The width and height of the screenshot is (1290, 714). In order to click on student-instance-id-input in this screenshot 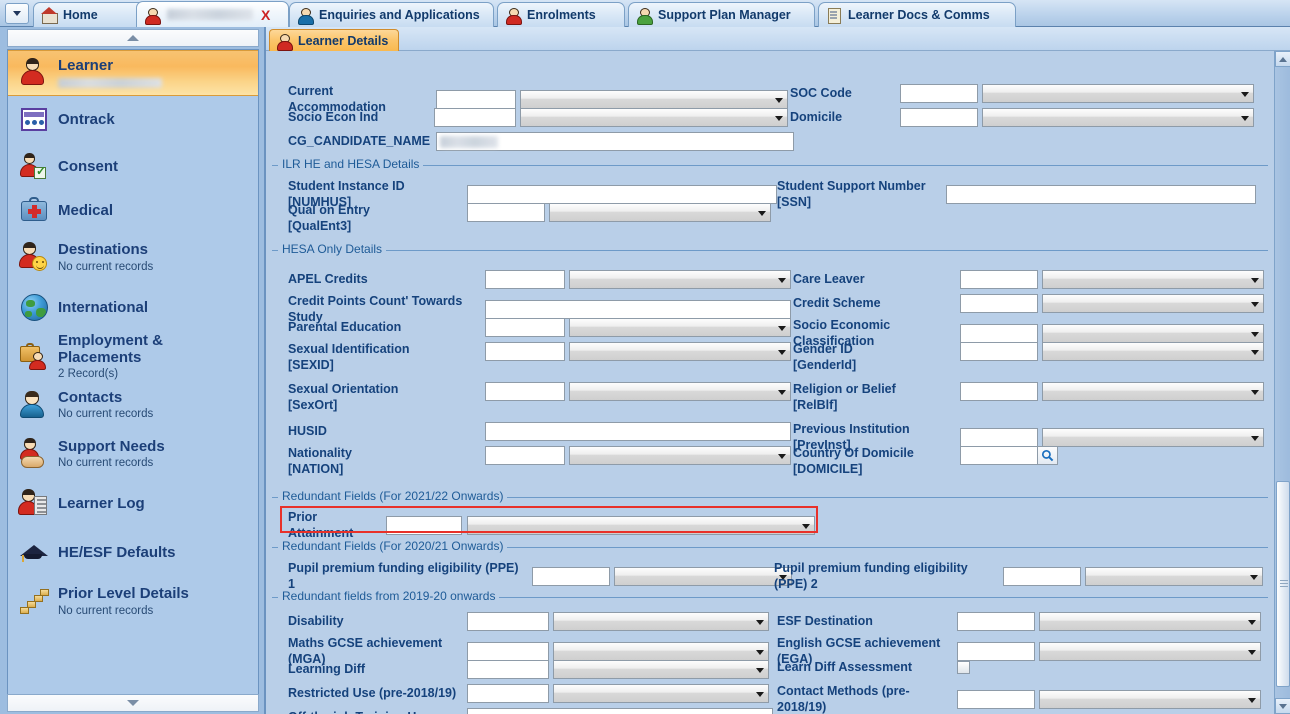, I will do `click(622, 195)`.